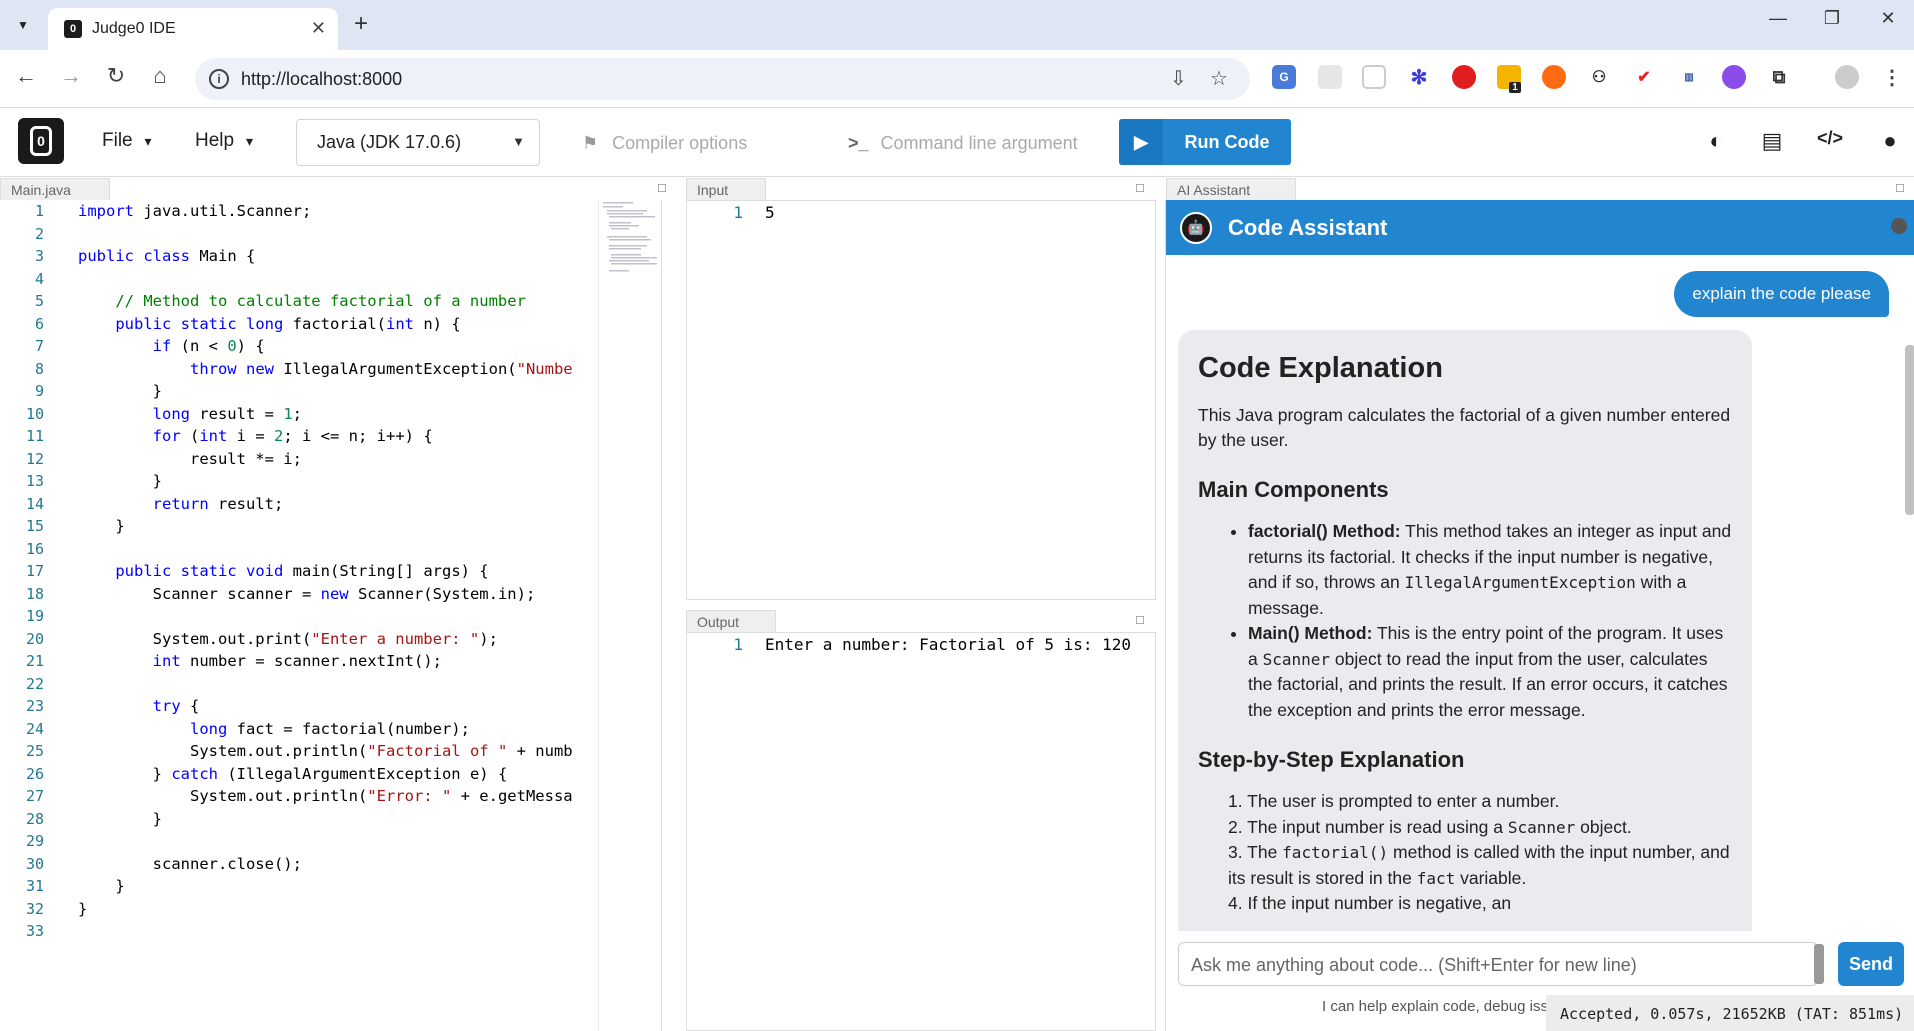 This screenshot has height=1031, width=1914. Describe the element at coordinates (34, 773) in the screenshot. I see `line-number: 26` at that location.